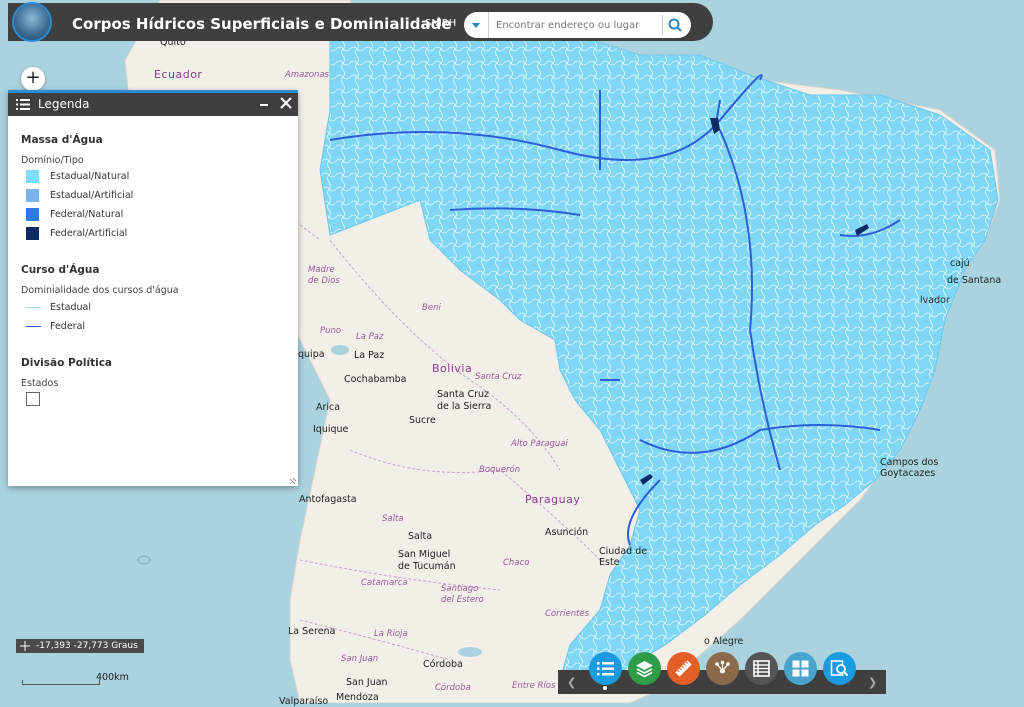  Describe the element at coordinates (92, 195) in the screenshot. I see `legend-item-label: Estadual/Artificial` at that location.